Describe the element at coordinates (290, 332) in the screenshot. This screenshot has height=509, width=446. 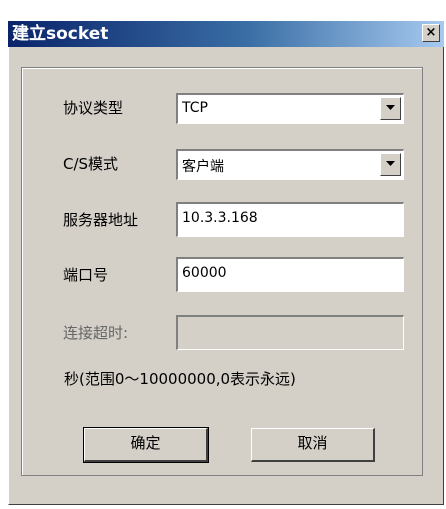
I see `timeout-input` at that location.